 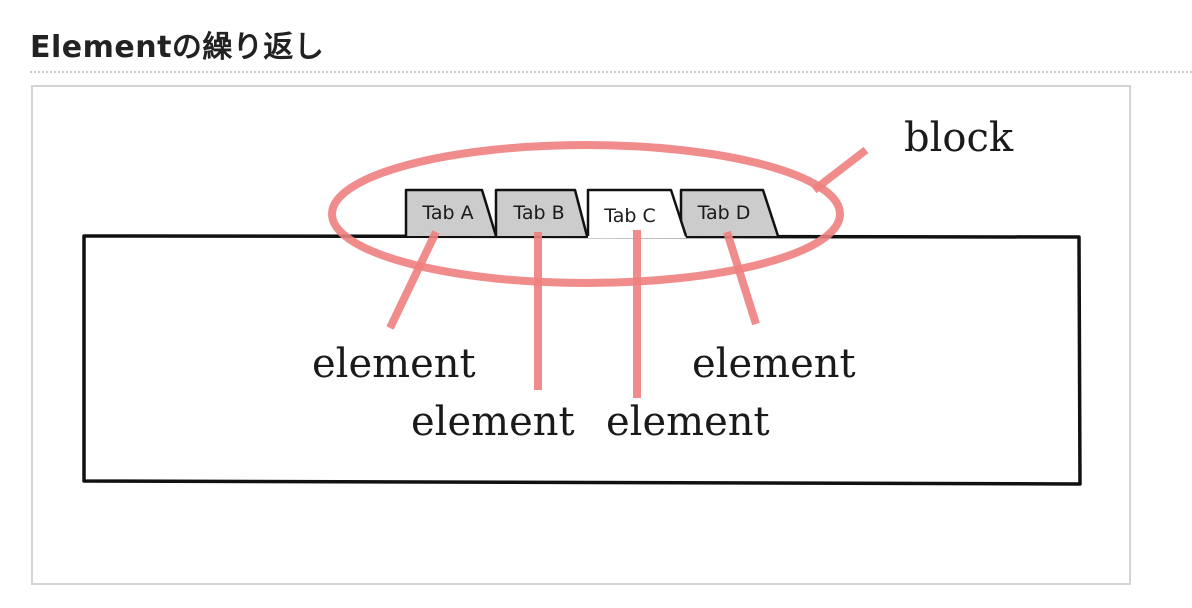 I want to click on tab-d: Tab D, so click(x=729, y=212).